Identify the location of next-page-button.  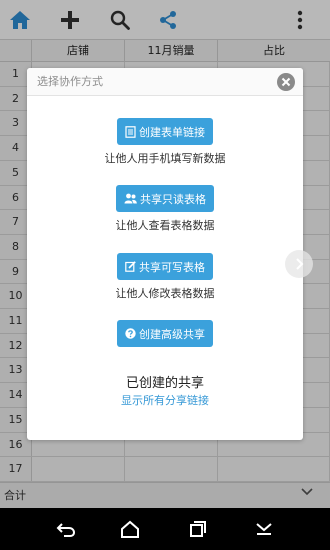
(299, 264).